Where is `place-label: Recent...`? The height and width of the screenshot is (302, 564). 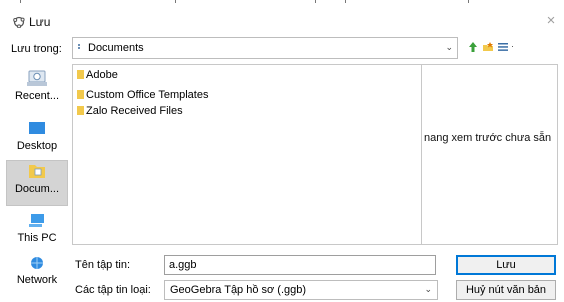 place-label: Recent... is located at coordinates (37, 96).